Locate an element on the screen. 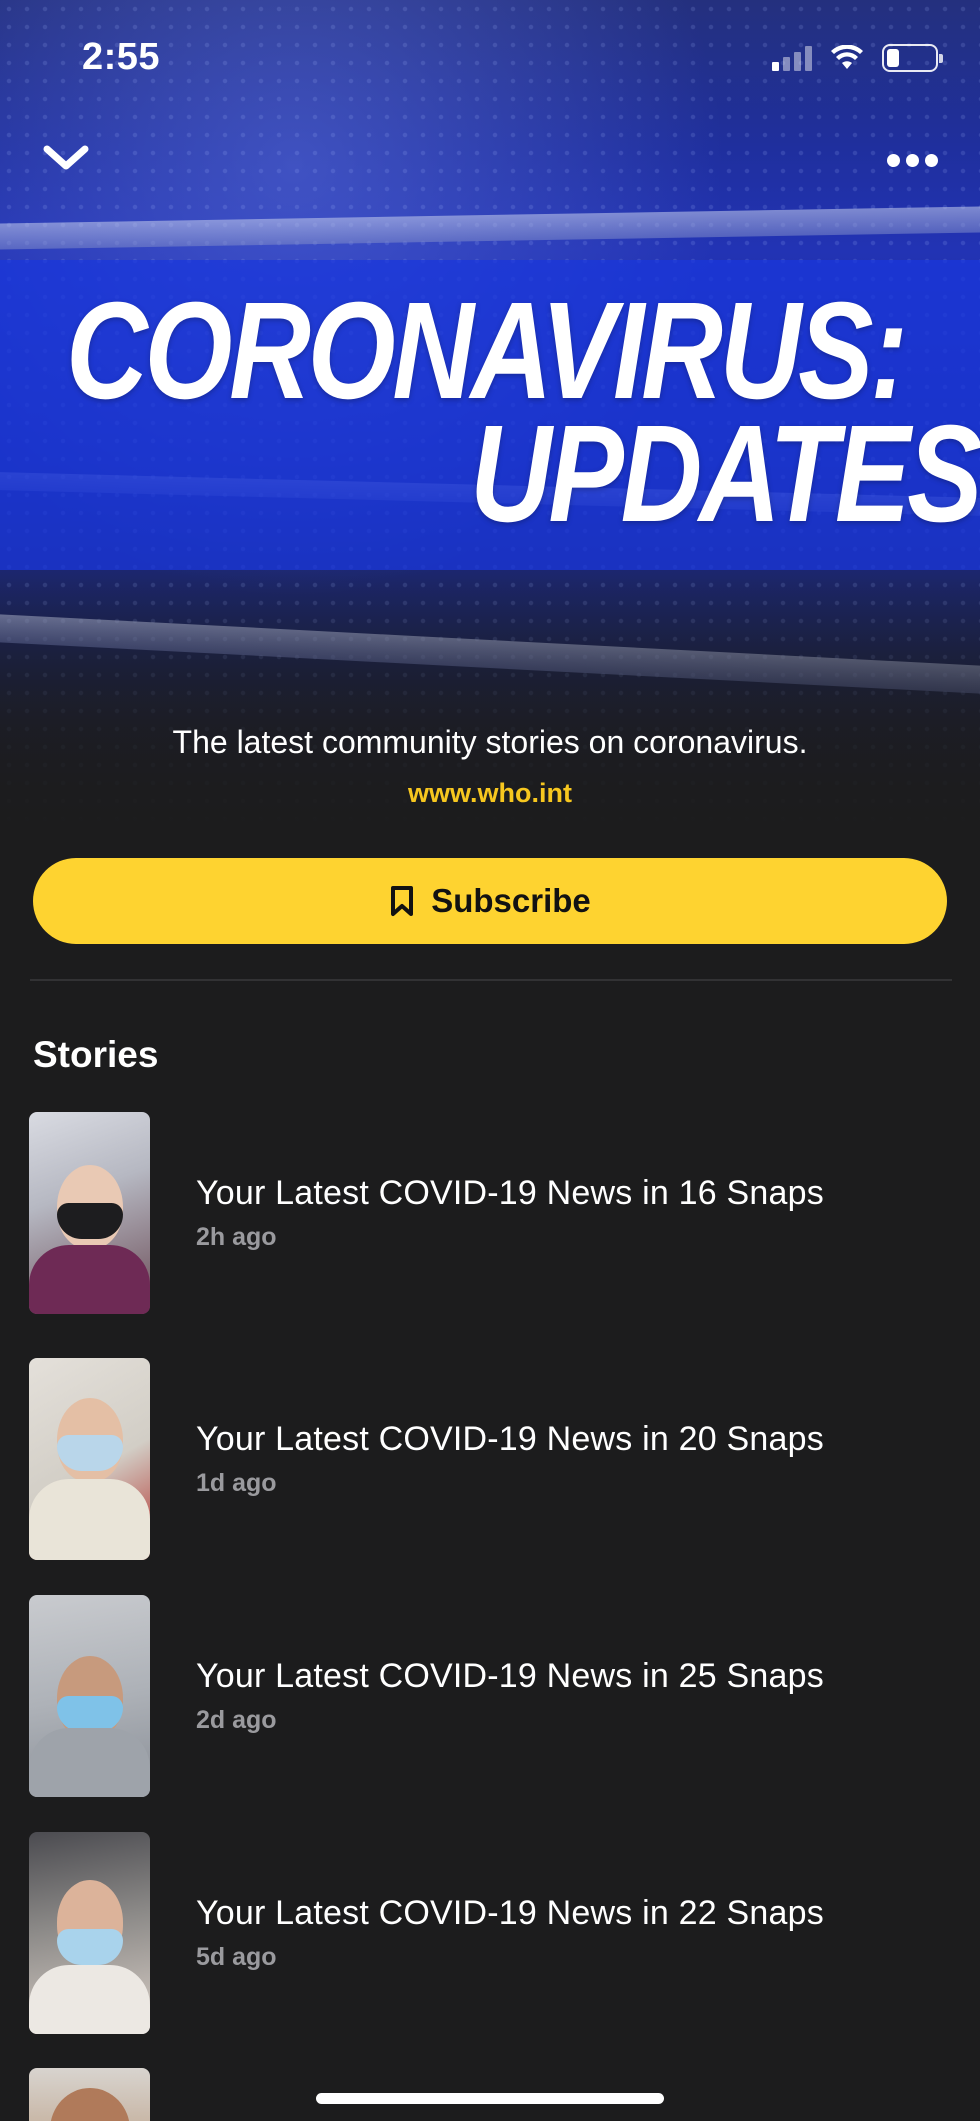 The height and width of the screenshot is (2121, 980). story-time: 5d ago is located at coordinates (236, 1957).